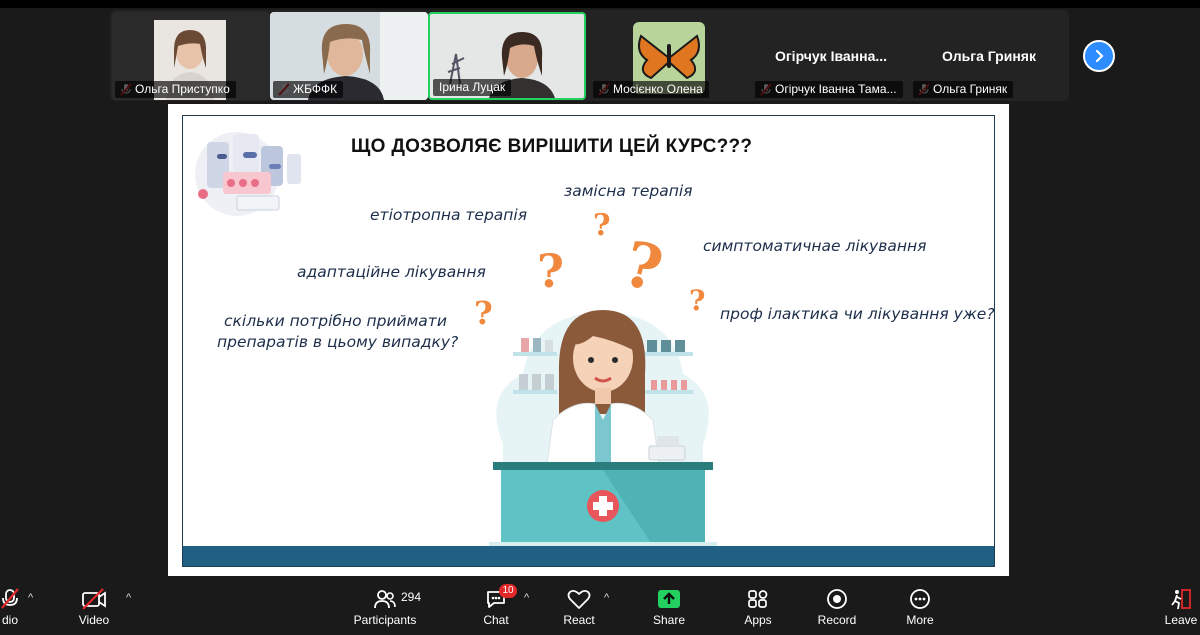  Describe the element at coordinates (669, 56) in the screenshot. I see `participant-tile: Мосієнко Олена` at that location.